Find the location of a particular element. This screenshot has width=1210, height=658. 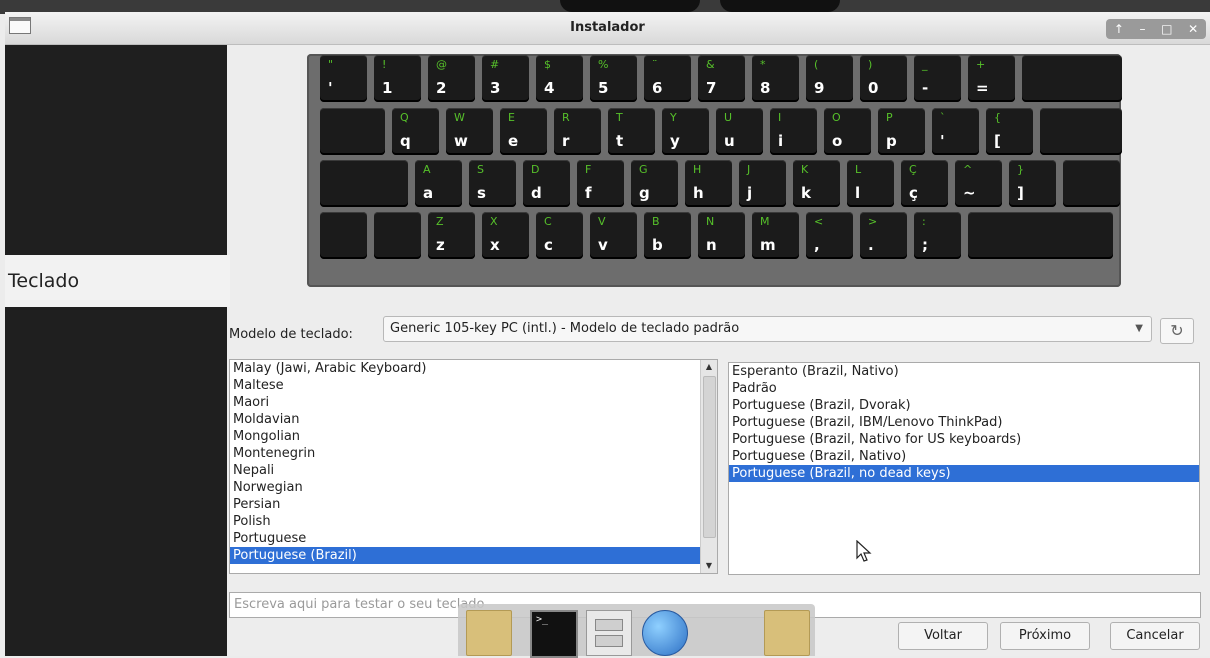

keyboard-key: @2 is located at coordinates (451, 78).